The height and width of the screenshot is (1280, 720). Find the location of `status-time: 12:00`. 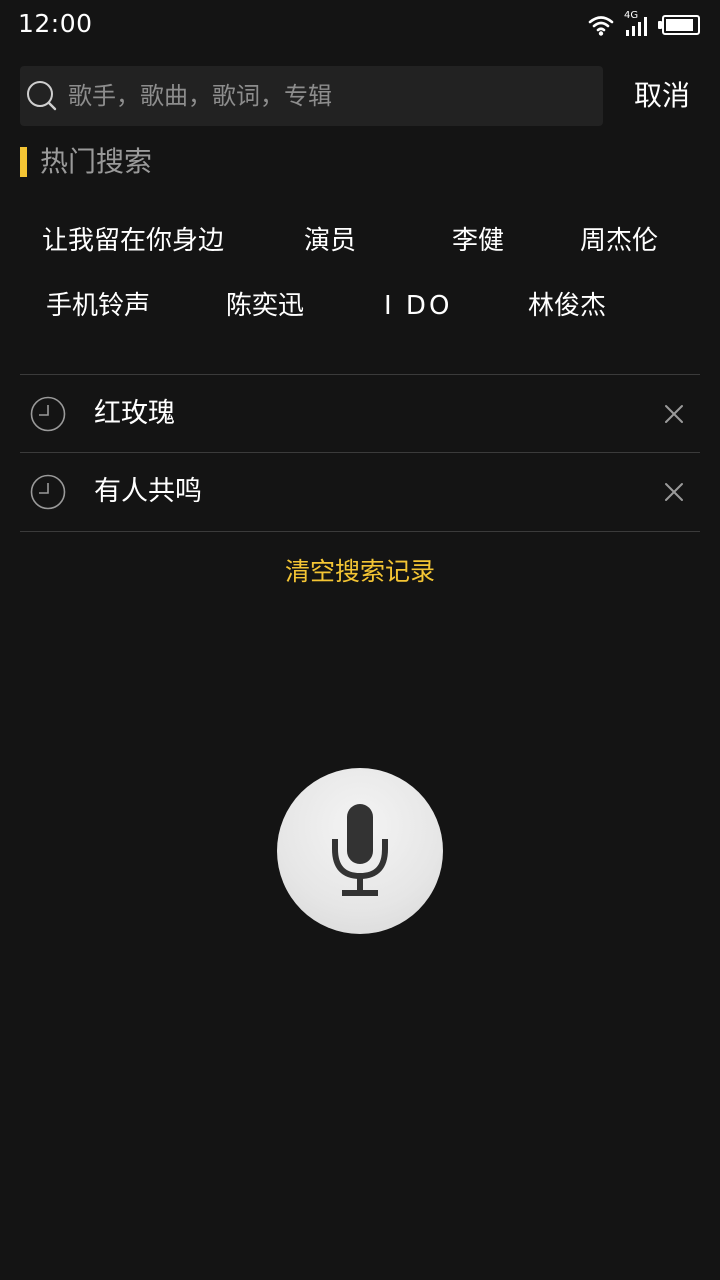

status-time: 12:00 is located at coordinates (55, 23).